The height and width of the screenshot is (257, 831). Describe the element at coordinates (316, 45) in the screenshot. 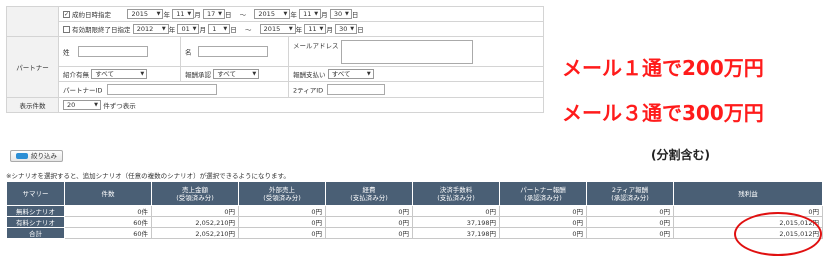

I see `email-label: メールアドレス` at that location.